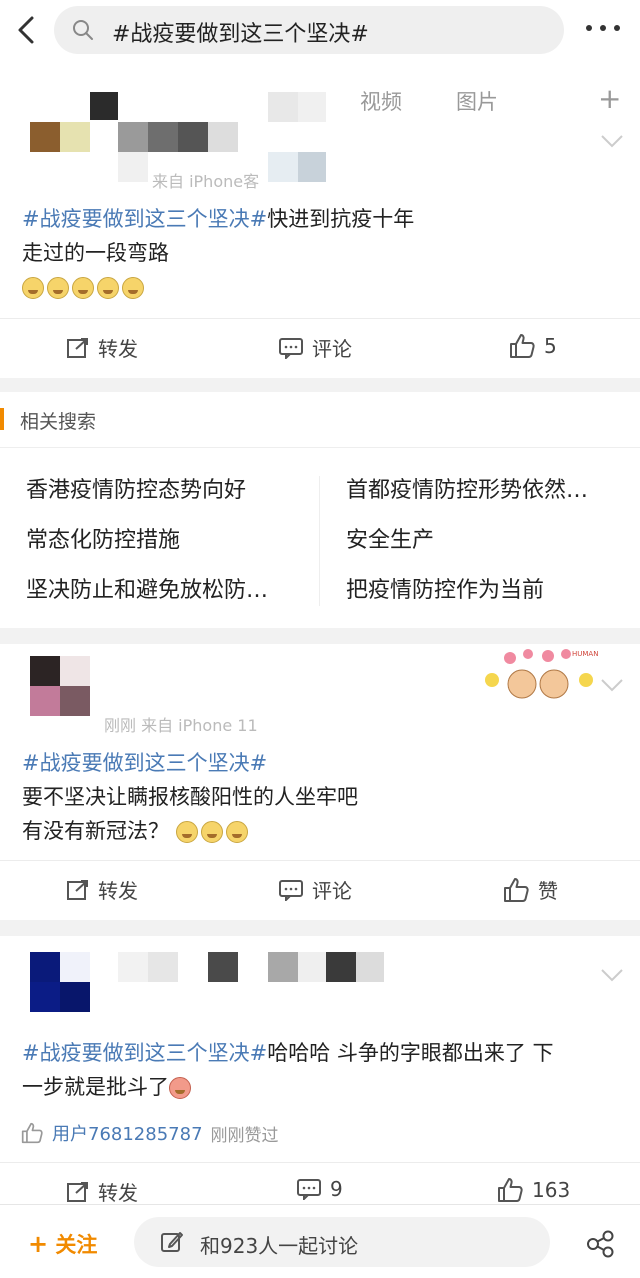 Image resolution: width=640 pixels, height=1278 pixels. I want to click on follow-label: 关注, so click(76, 1245).